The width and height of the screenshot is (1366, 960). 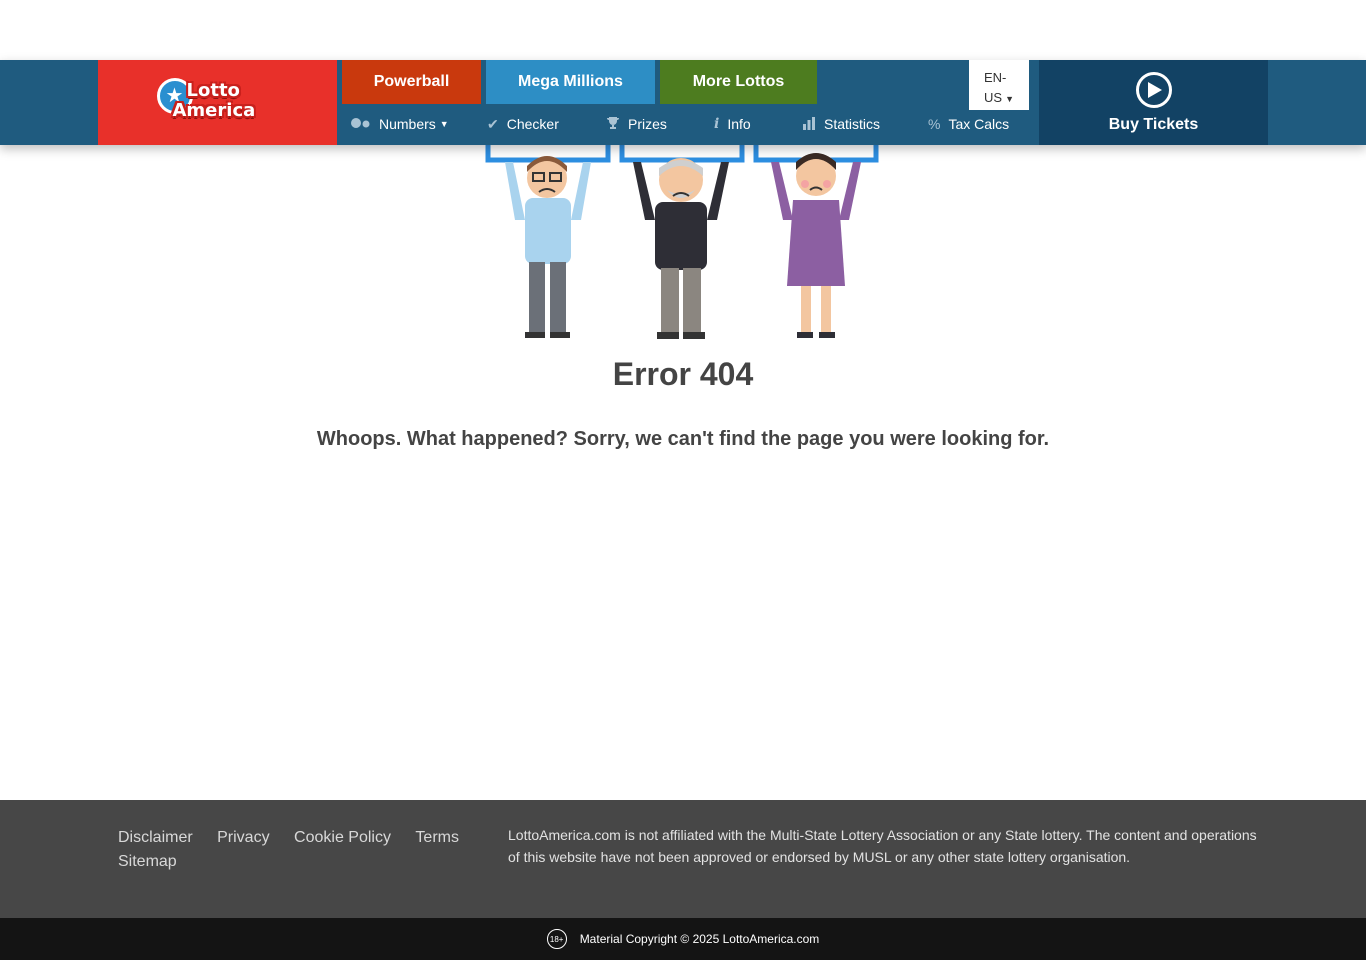 I want to click on nav-prizes-label: Prizes, so click(x=647, y=124).